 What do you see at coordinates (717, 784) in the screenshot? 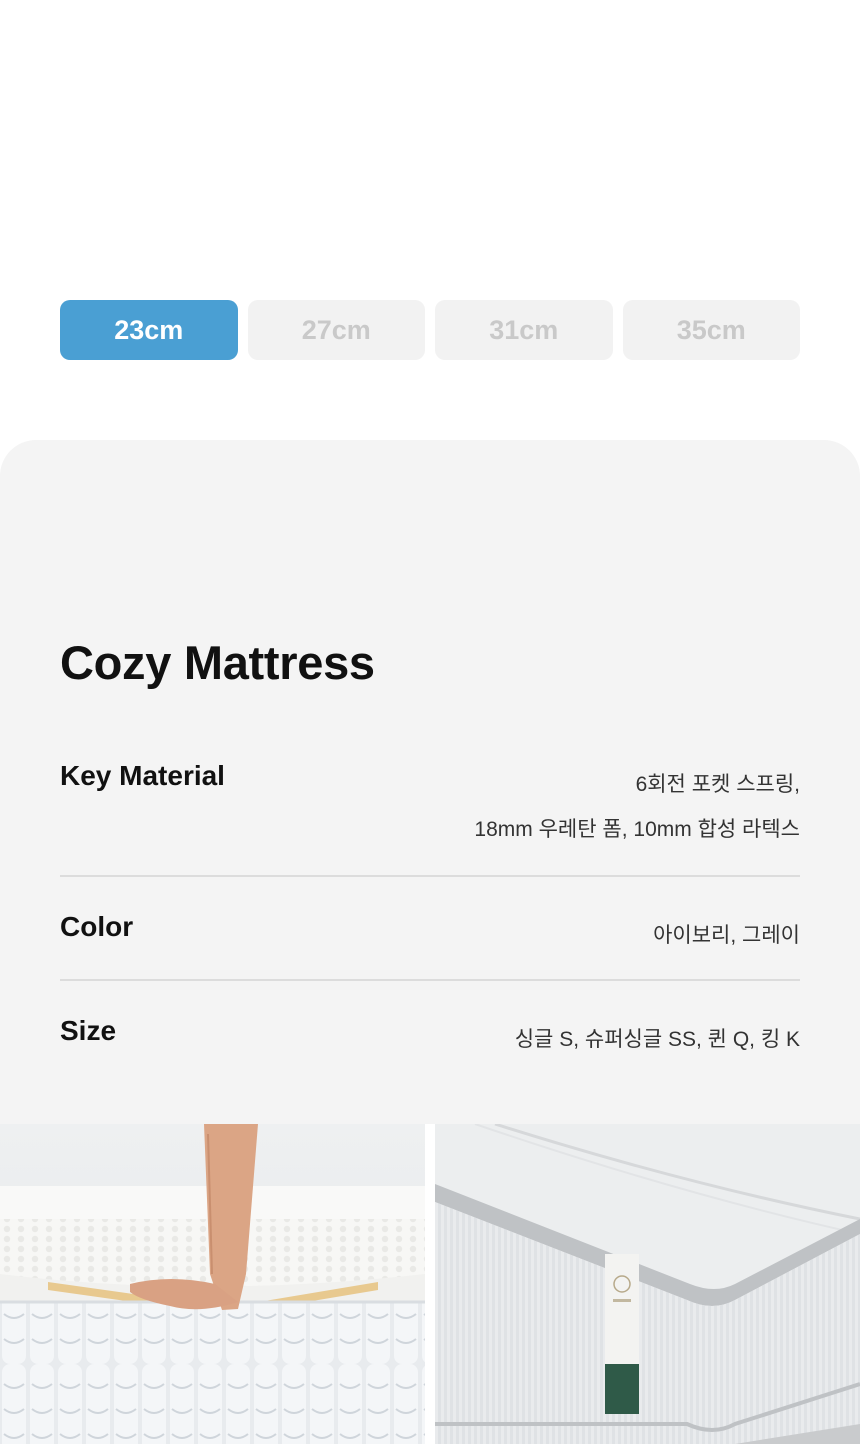
I see `spec-value-line: 6회전 포켓 스프링,` at bounding box center [717, 784].